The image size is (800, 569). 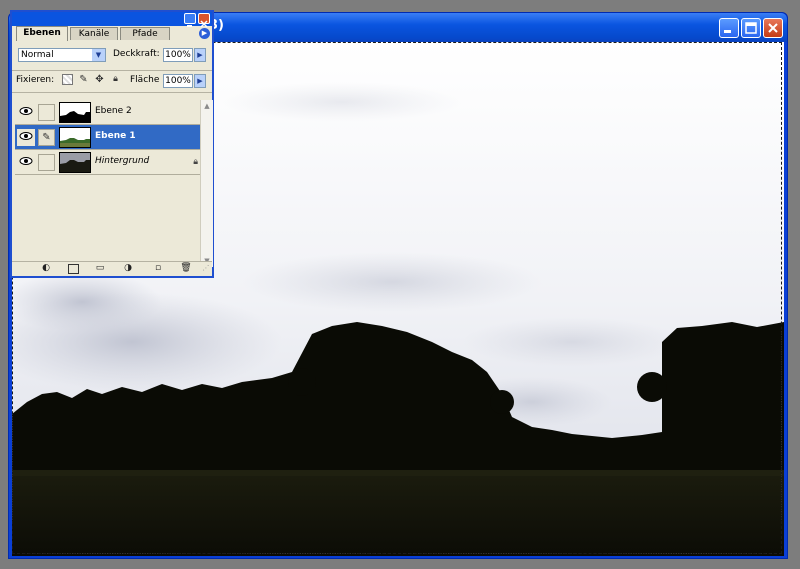 I want to click on scroll-up-icon: ▲, so click(x=207, y=106).